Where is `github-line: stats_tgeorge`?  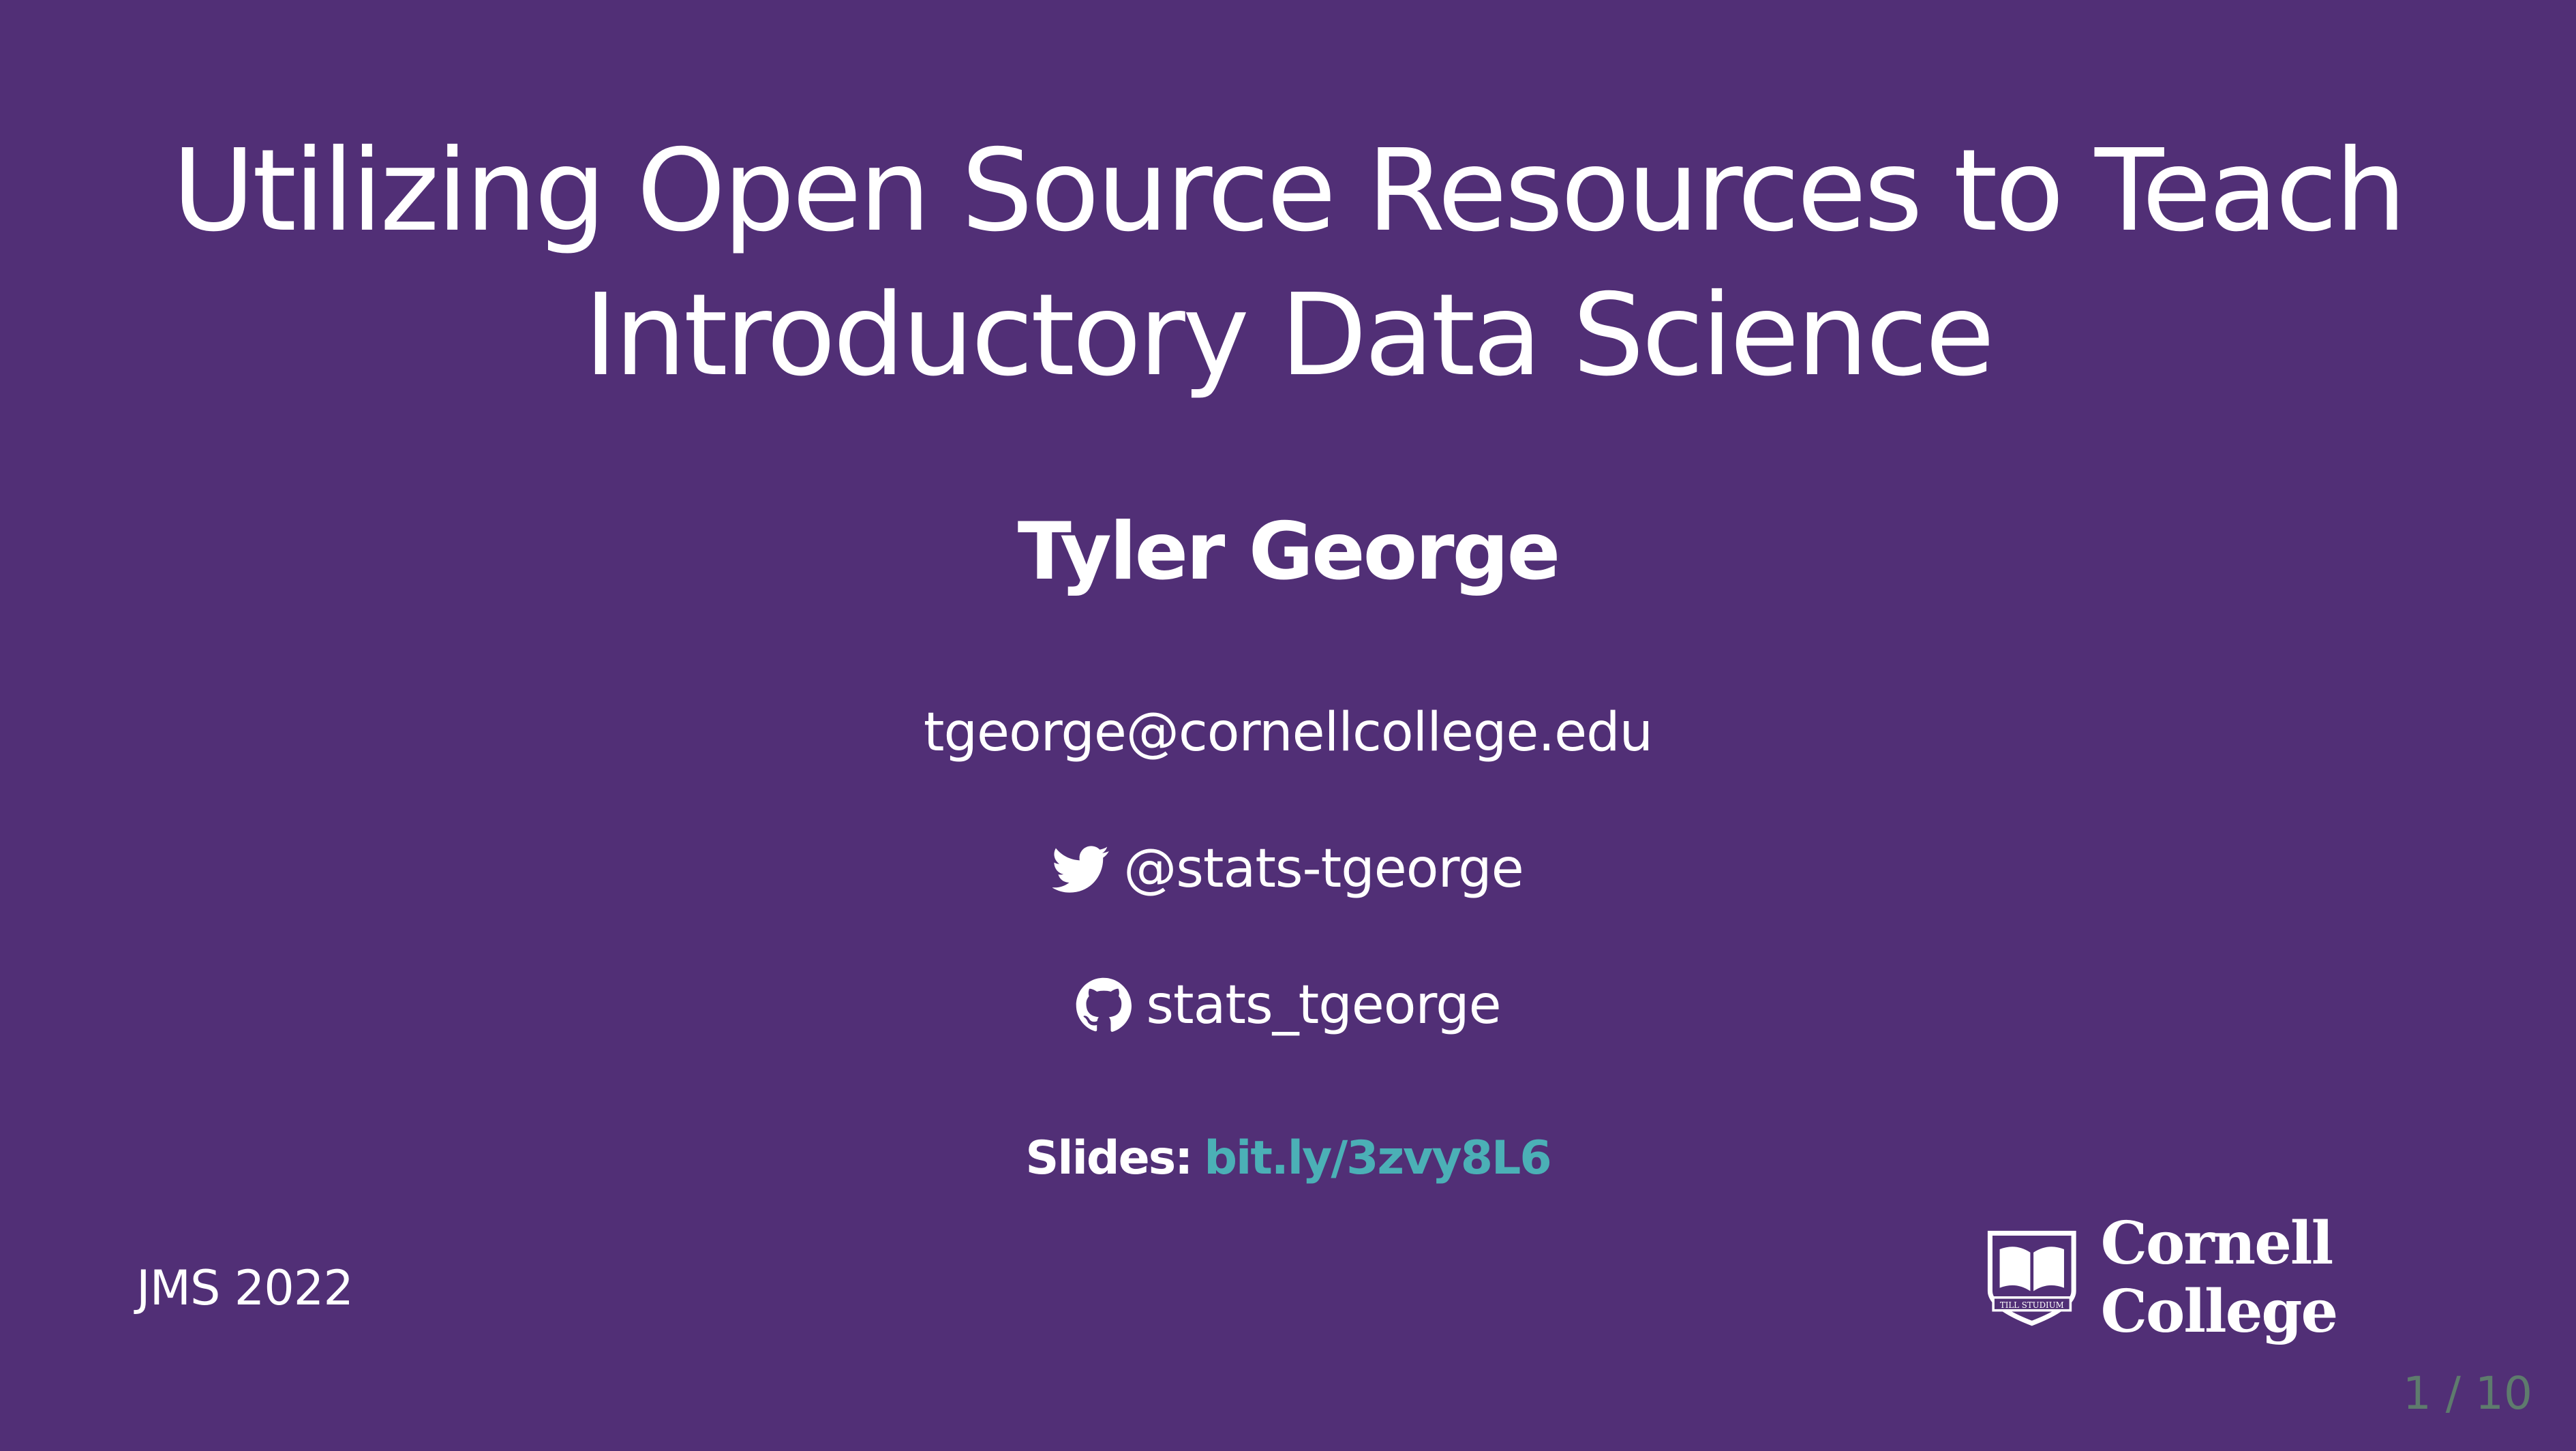 github-line: stats_tgeorge is located at coordinates (1288, 1005).